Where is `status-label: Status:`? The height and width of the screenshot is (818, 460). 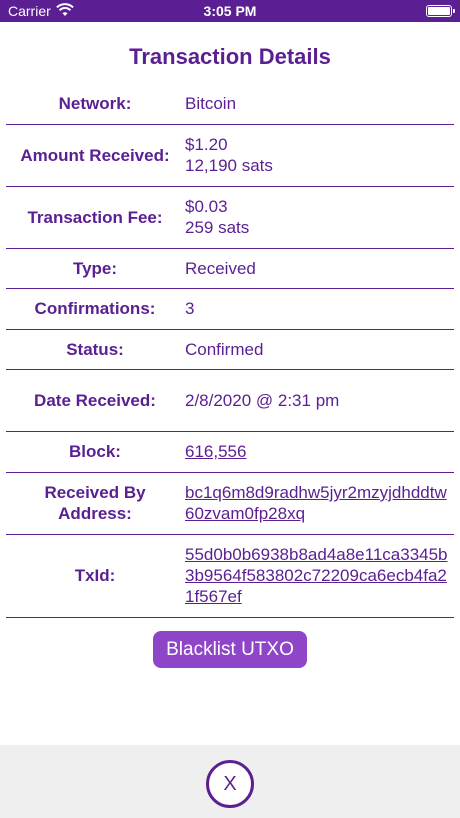 status-label: Status: is located at coordinates (95, 349).